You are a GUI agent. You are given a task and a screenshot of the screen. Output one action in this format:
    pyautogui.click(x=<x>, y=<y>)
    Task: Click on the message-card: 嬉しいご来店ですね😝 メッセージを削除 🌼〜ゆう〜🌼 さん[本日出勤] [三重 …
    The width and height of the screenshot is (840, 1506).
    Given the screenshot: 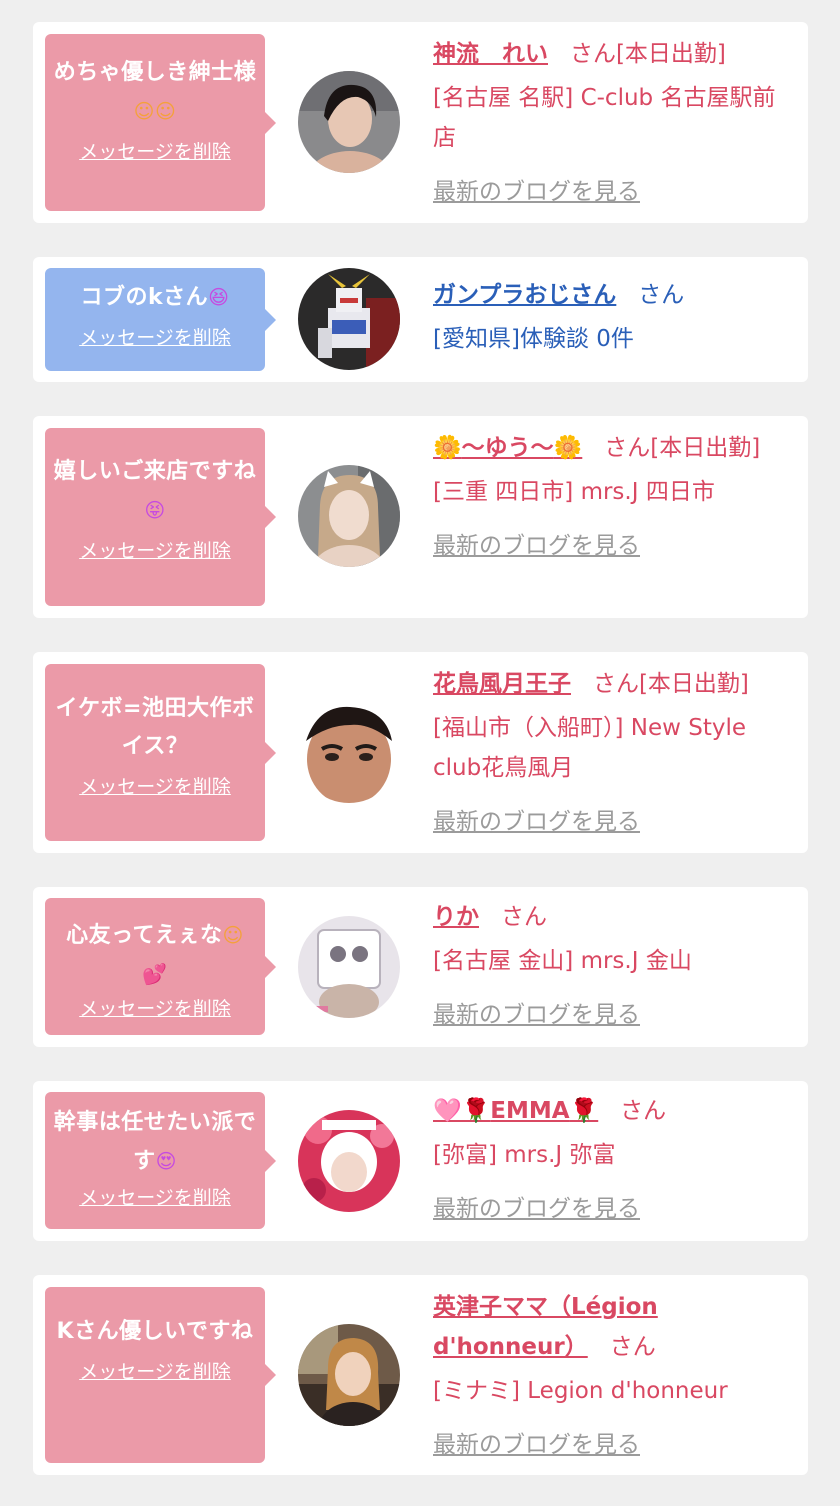 What is the action you would take?
    pyautogui.click(x=420, y=517)
    